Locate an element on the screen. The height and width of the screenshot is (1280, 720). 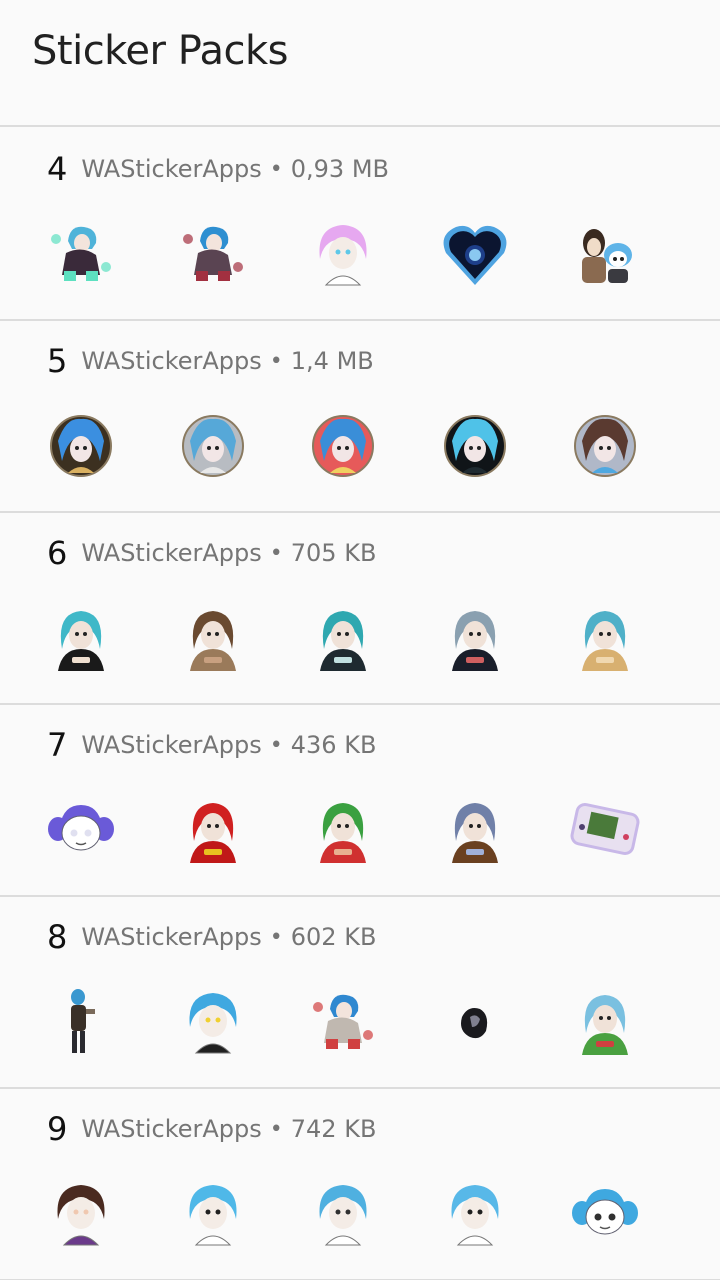
messy-blue-hair-sticker is located at coordinates (343, 1214).